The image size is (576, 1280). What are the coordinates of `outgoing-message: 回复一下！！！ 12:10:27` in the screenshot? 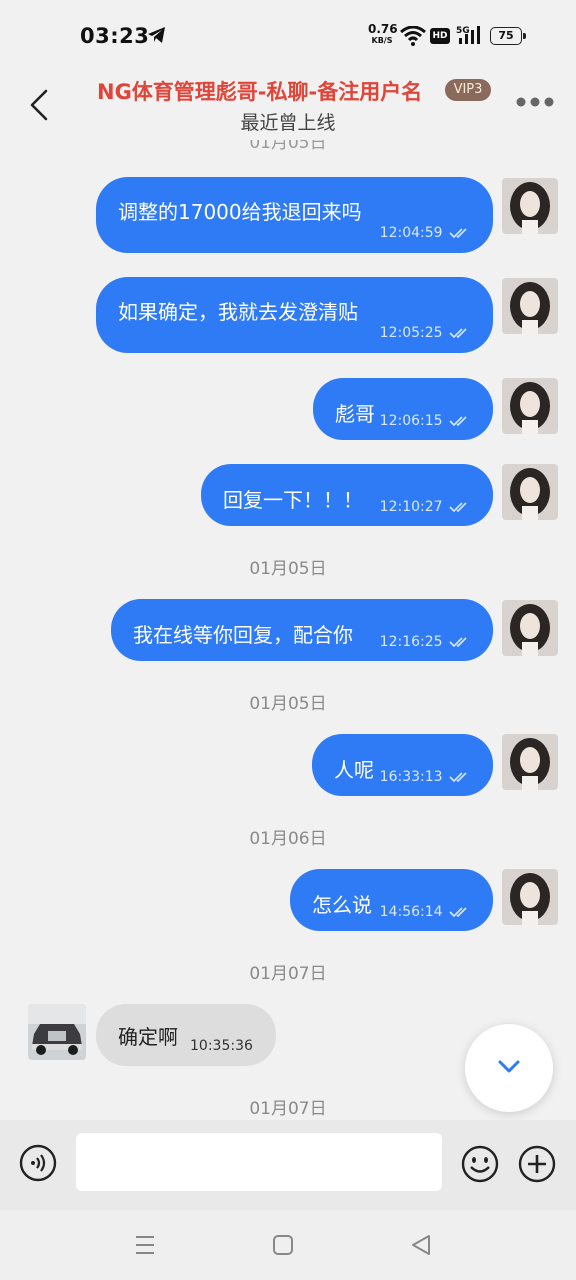 It's located at (347, 495).